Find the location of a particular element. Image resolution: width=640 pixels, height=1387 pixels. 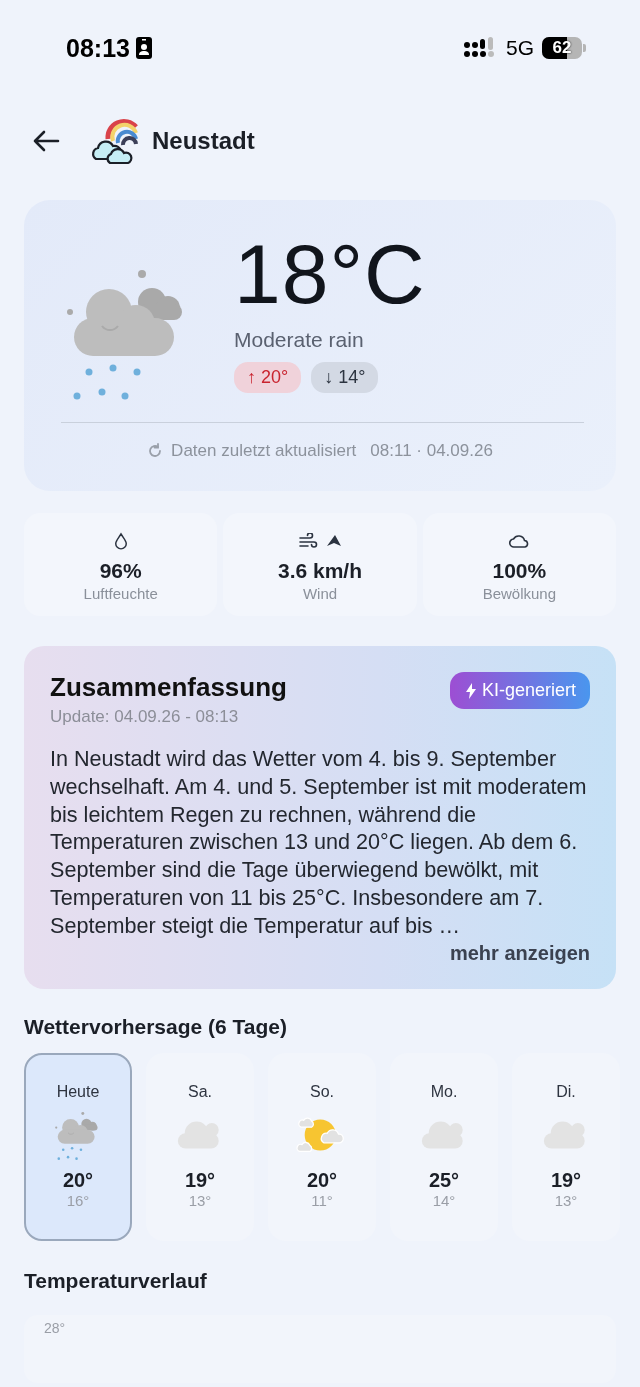

back-arrow-icon is located at coordinates (46, 141).